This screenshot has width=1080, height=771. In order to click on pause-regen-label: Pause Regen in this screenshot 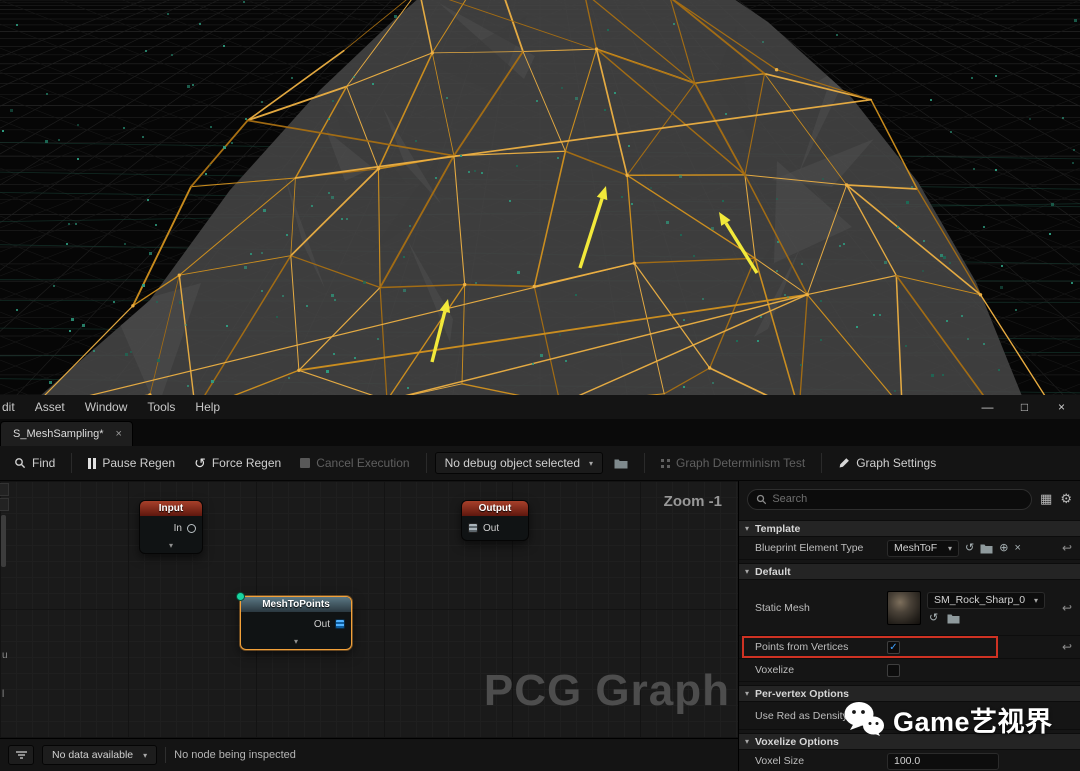, I will do `click(139, 463)`.